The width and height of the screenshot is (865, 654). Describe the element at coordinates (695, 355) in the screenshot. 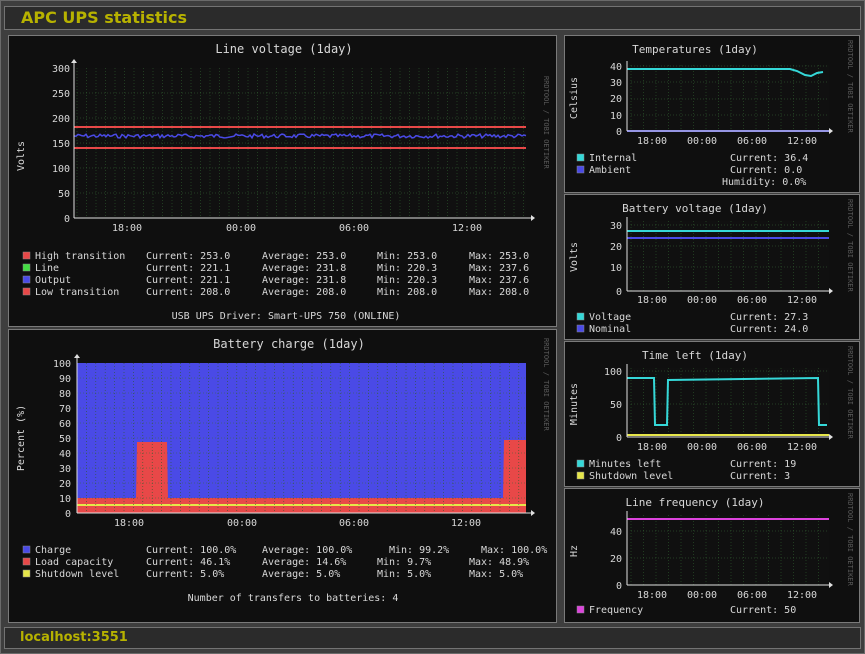

I see `graph-title: Time left (1day)` at that location.